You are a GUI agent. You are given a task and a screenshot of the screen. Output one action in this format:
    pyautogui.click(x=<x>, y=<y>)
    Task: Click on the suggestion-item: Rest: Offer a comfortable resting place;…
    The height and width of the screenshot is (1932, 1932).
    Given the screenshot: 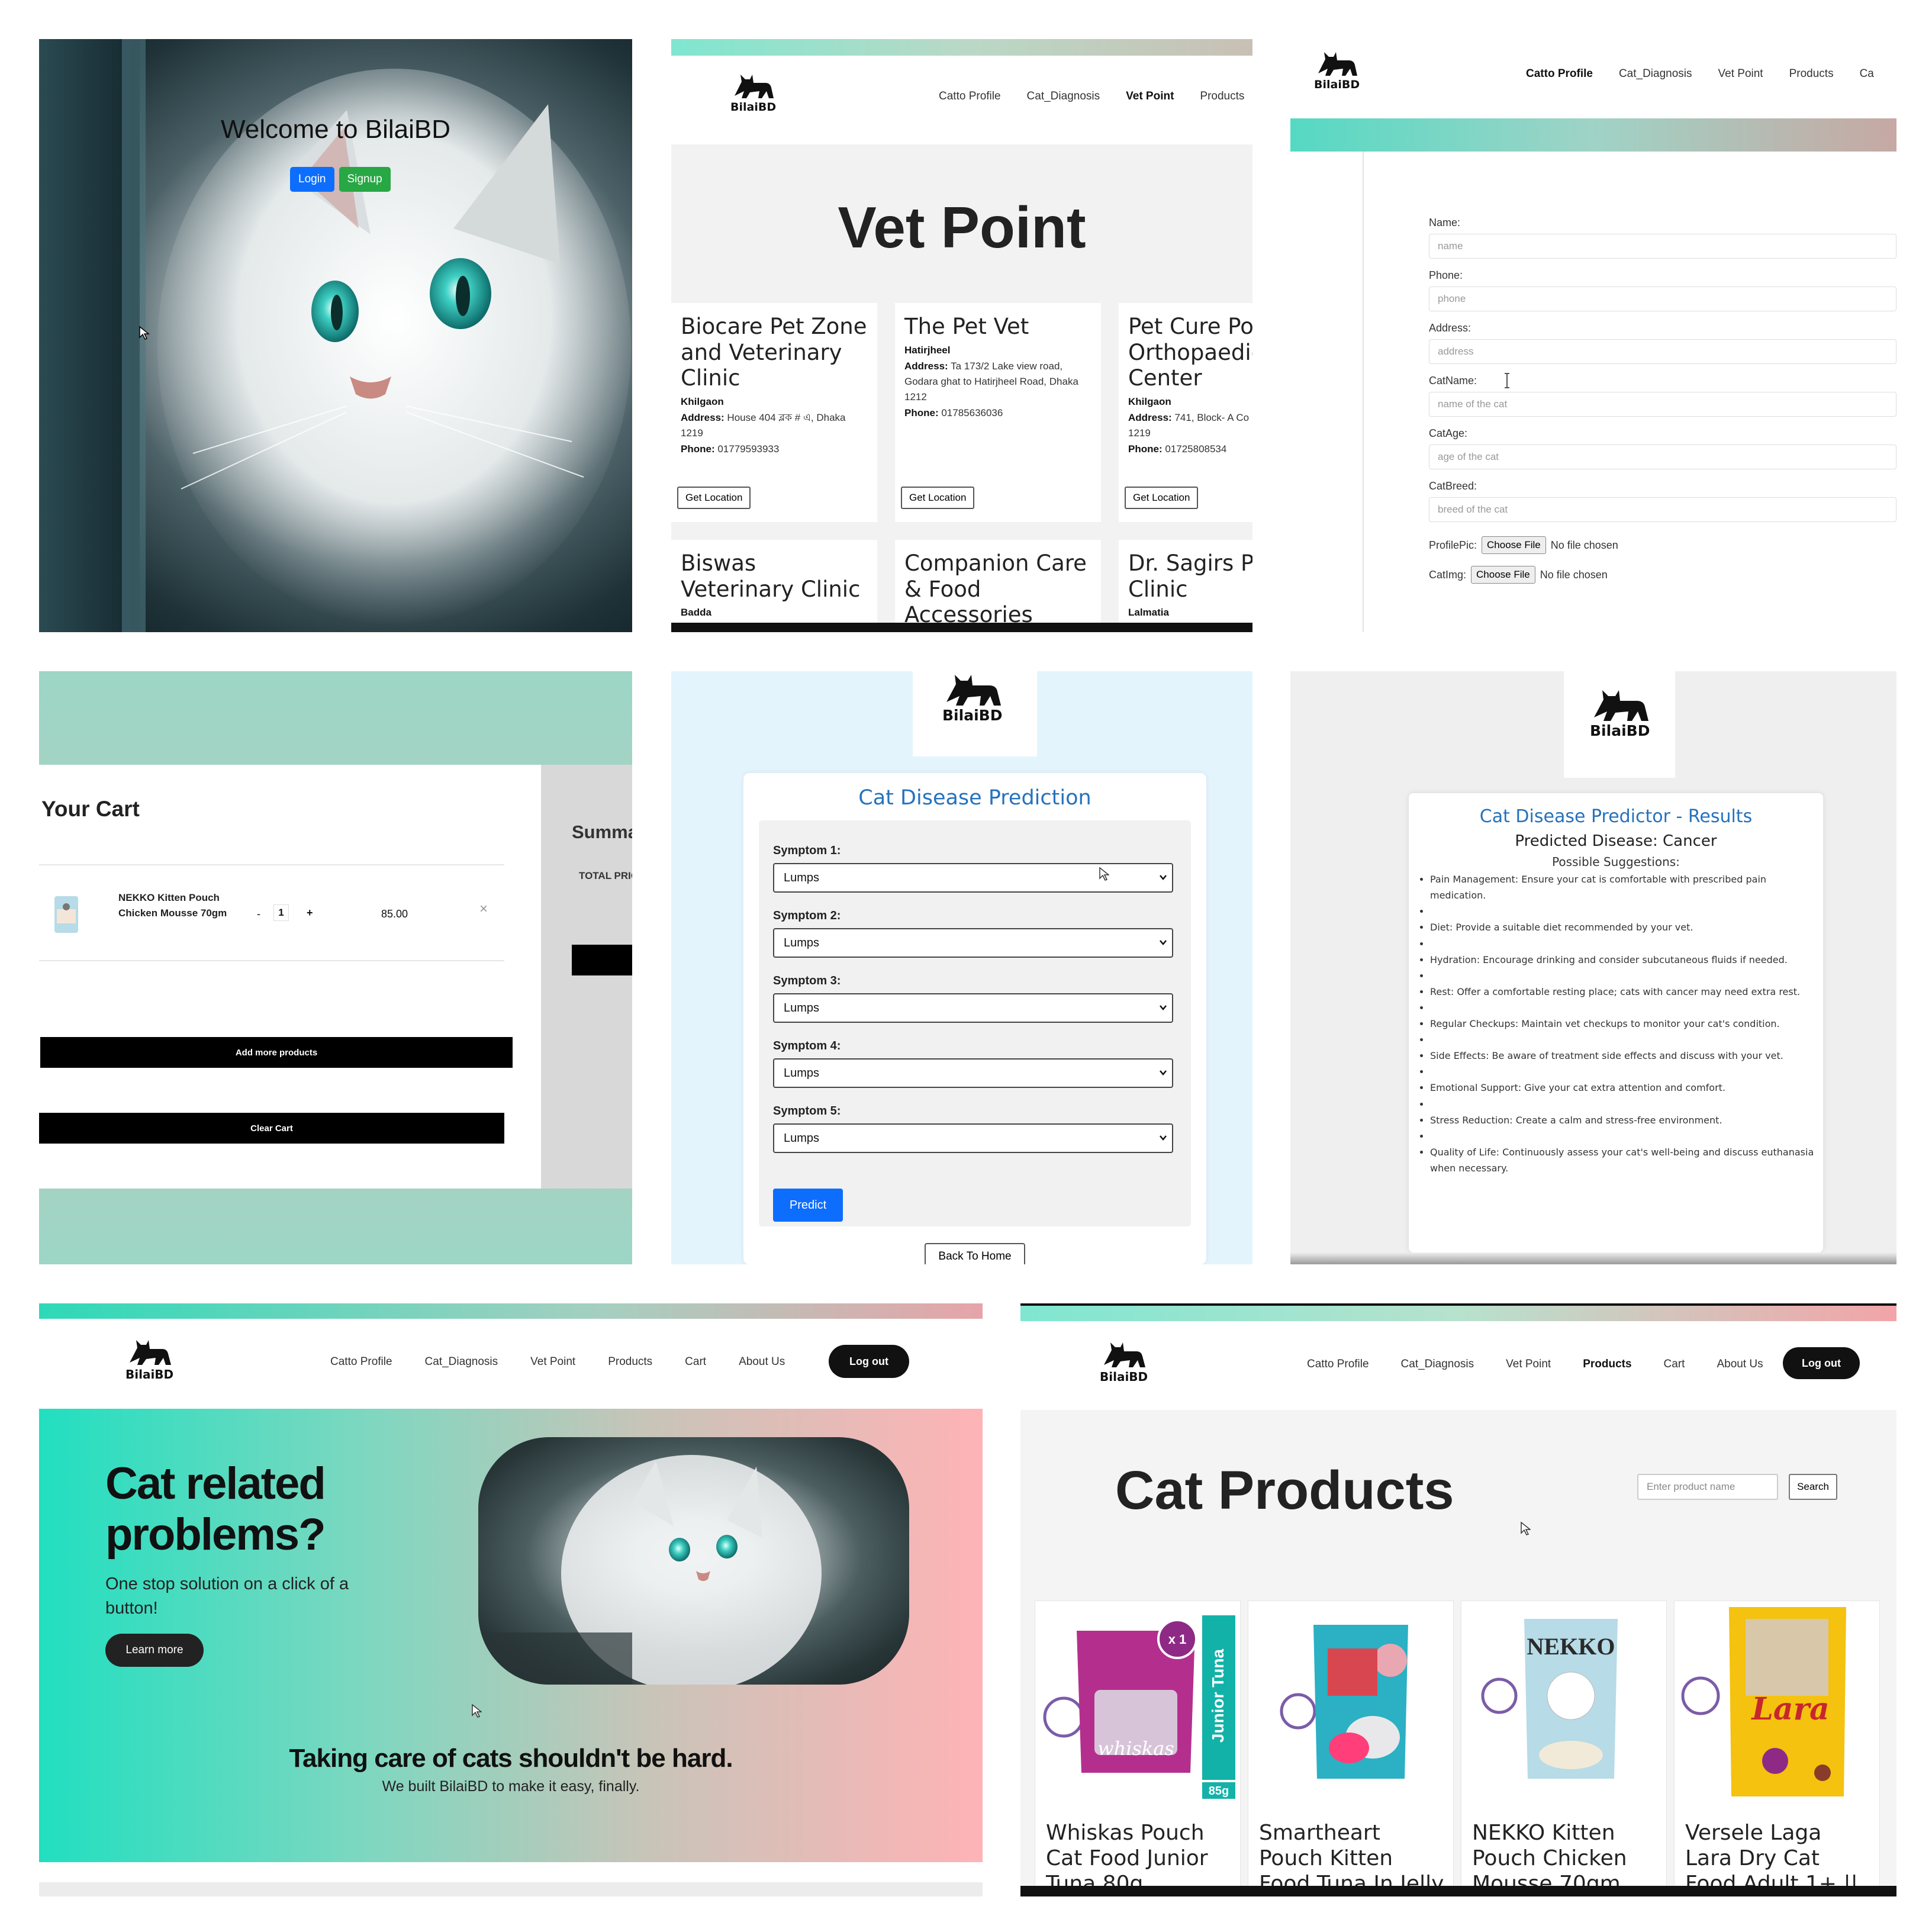 What is the action you would take?
    pyautogui.click(x=1625, y=992)
    